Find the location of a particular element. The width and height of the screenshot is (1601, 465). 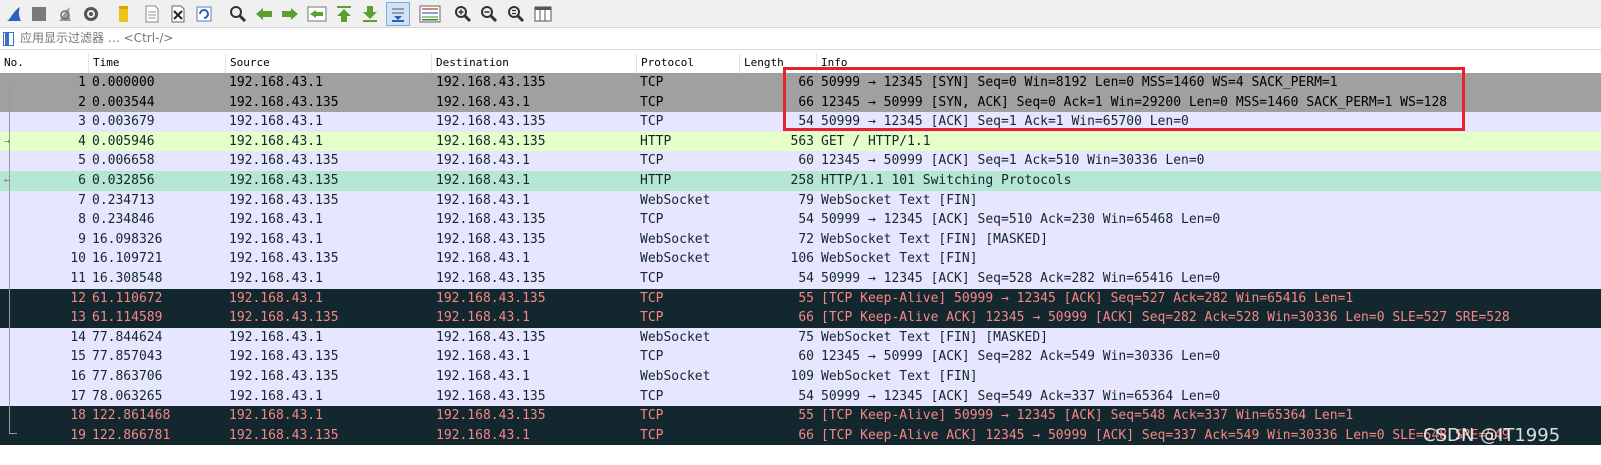

stop-square-icon is located at coordinates (38, 13).